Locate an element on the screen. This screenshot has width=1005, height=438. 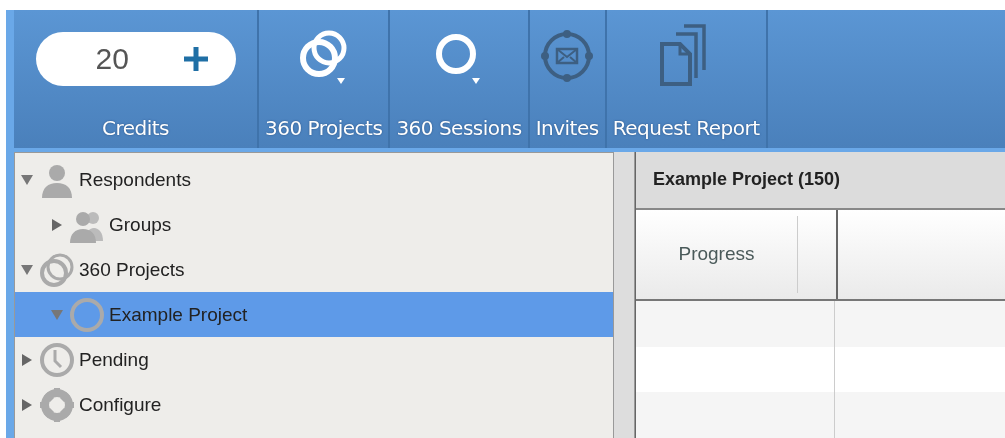
rings-icon is located at coordinates (57, 269).